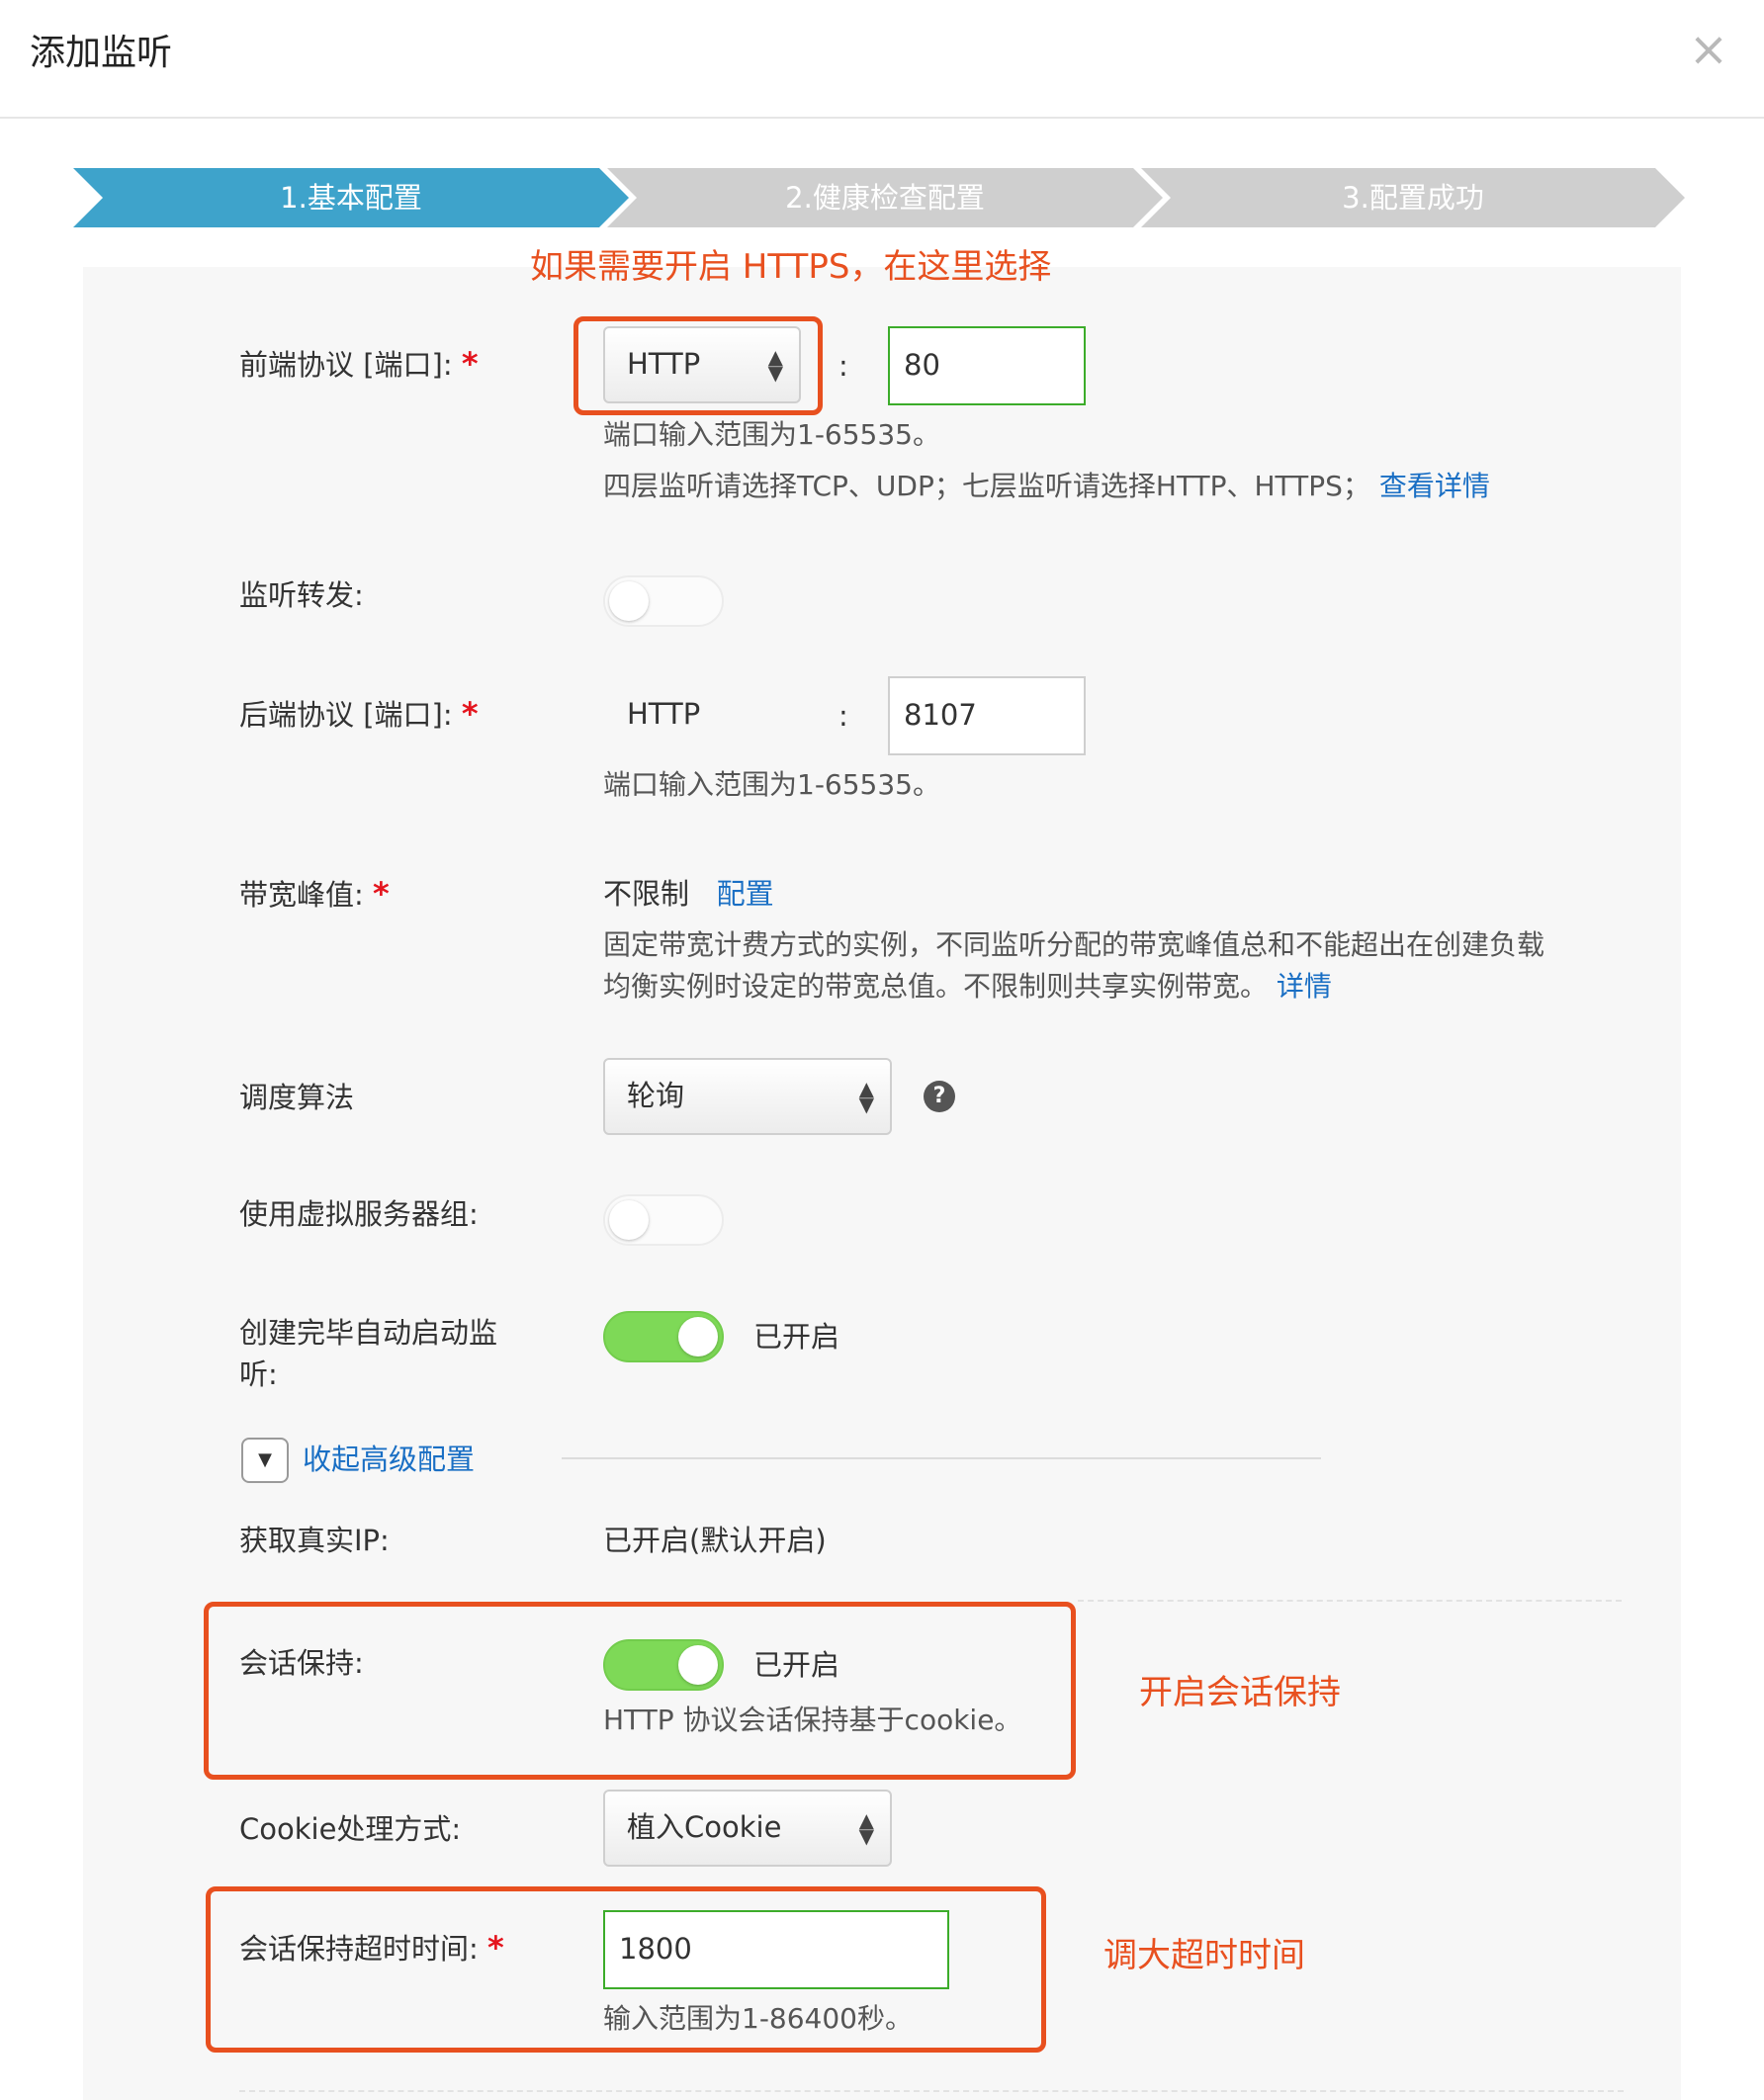 The height and width of the screenshot is (2100, 1764). Describe the element at coordinates (688, 894) in the screenshot. I see `bandwidth-value: 不限制 配置` at that location.